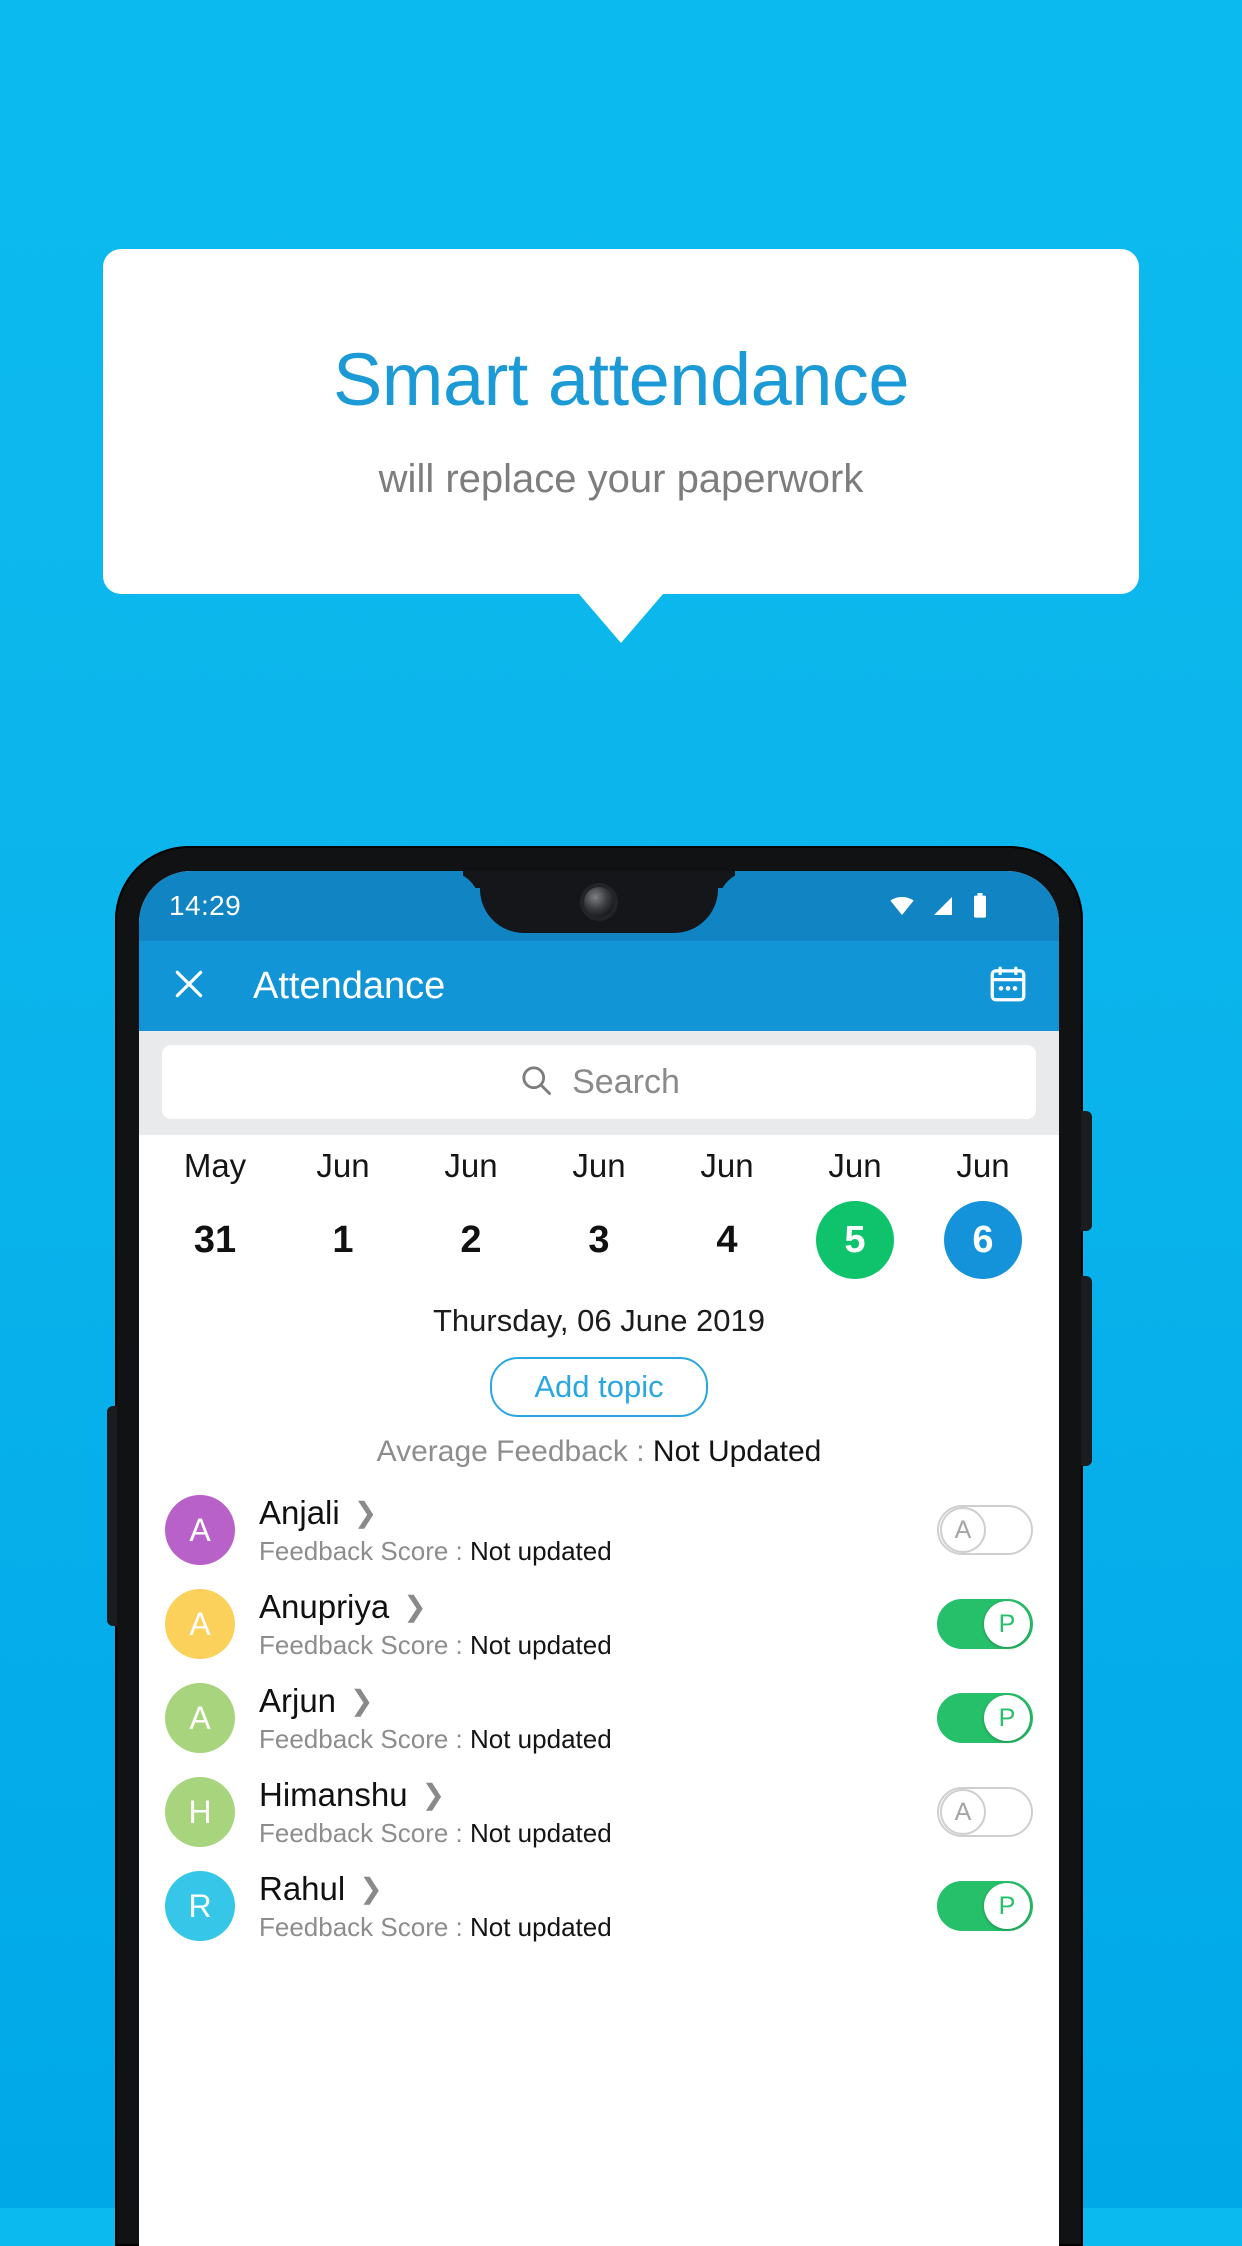 Image resolution: width=1242 pixels, height=2246 pixels. Describe the element at coordinates (621, 380) in the screenshot. I see `promo-title: Smart attendance` at that location.